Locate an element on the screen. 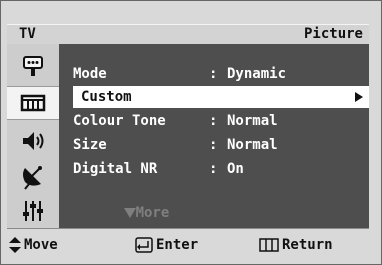  menu-item-mode: Mode: Dynamic is located at coordinates (179, 74).